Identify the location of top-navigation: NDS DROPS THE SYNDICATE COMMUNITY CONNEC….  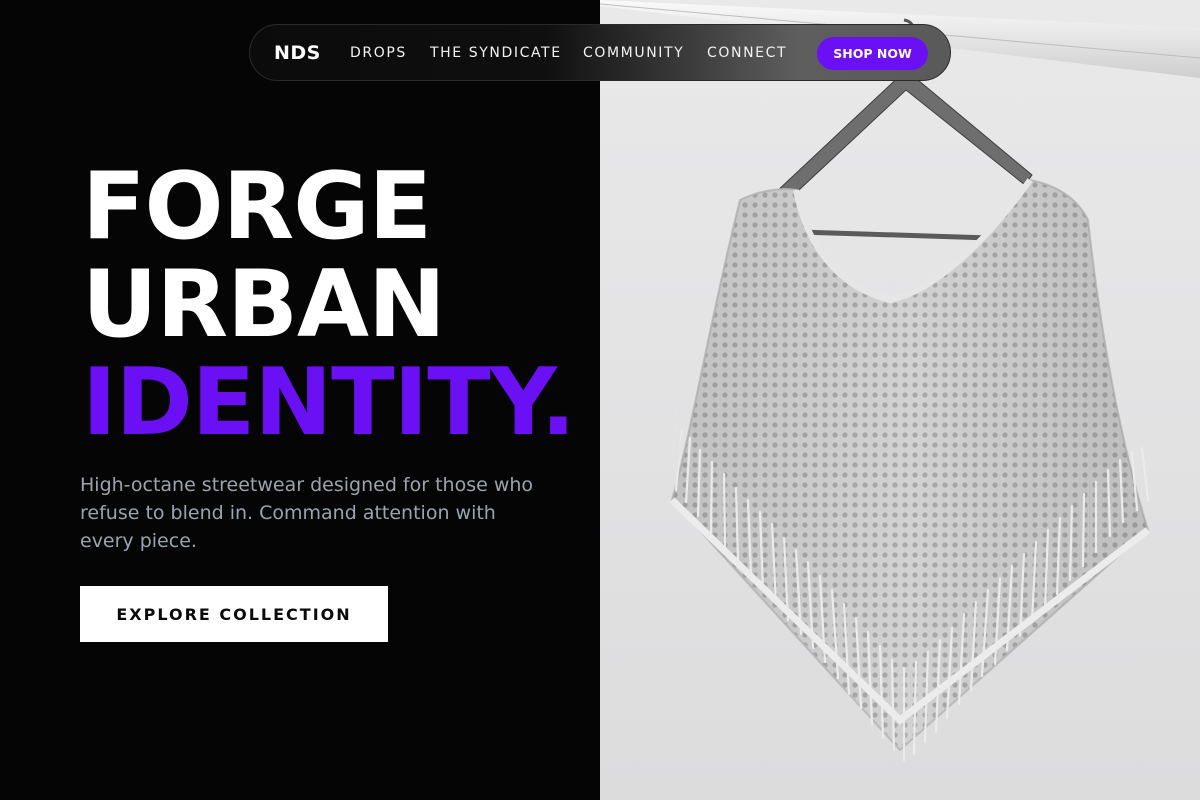
(600, 52).